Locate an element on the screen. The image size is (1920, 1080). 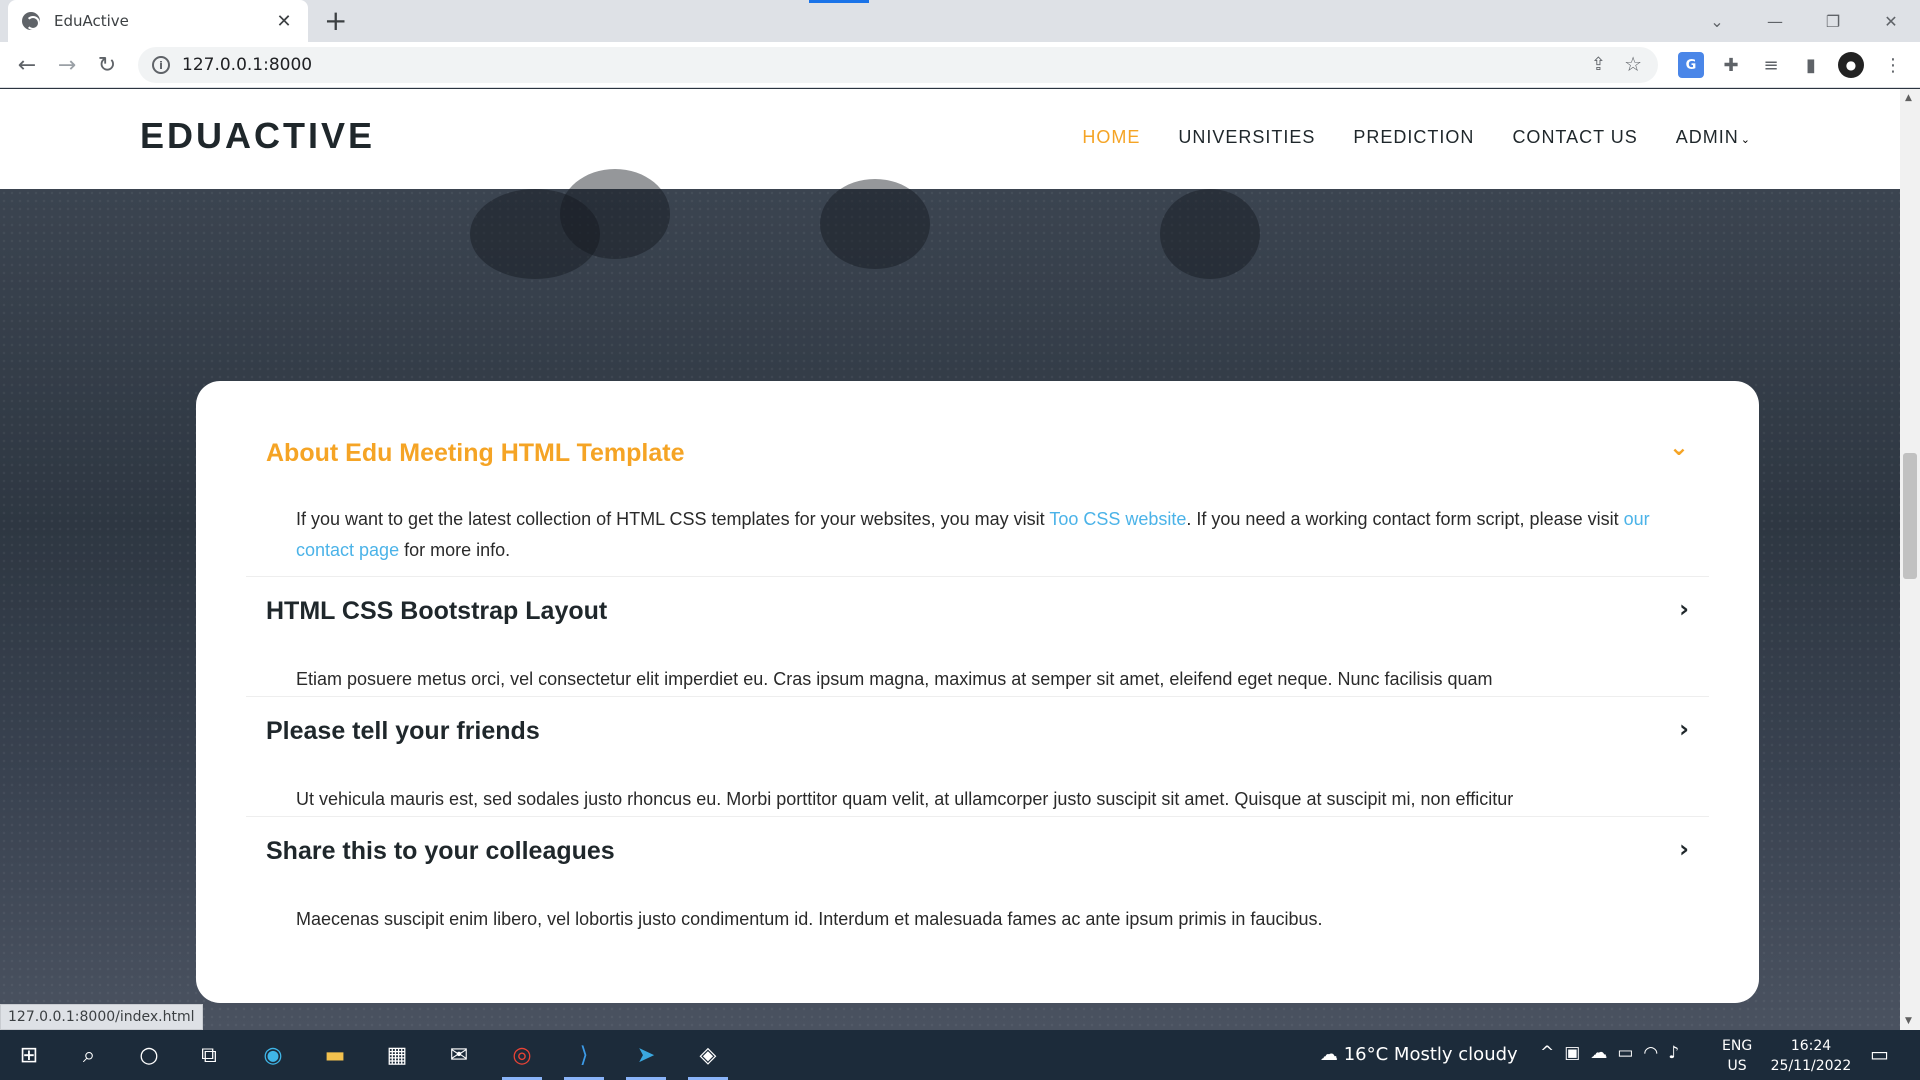
microsoft-store-icon: ▦ is located at coordinates (397, 1055).